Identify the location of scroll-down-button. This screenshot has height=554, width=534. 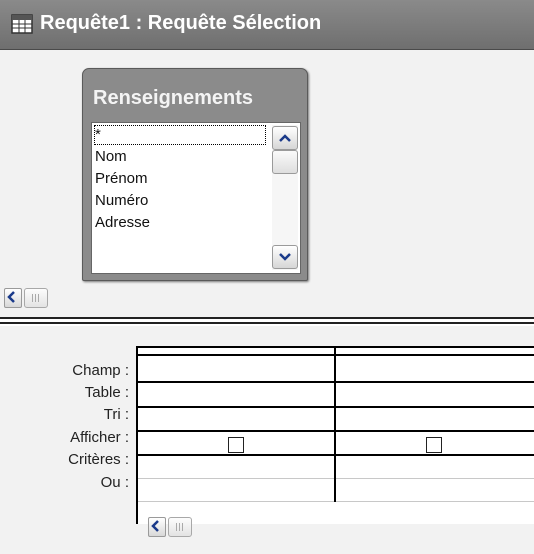
(285, 257).